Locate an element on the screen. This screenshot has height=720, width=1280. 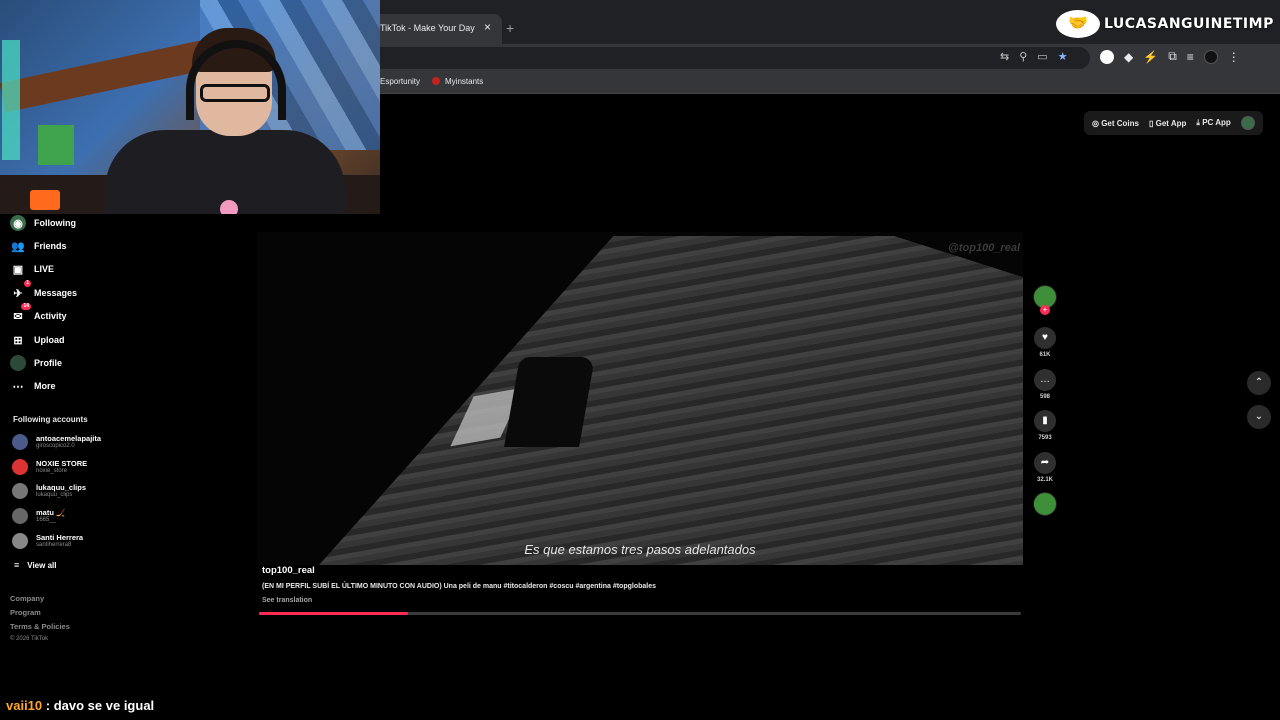
sidebar-item-profile: Profile is located at coordinates (36, 363).